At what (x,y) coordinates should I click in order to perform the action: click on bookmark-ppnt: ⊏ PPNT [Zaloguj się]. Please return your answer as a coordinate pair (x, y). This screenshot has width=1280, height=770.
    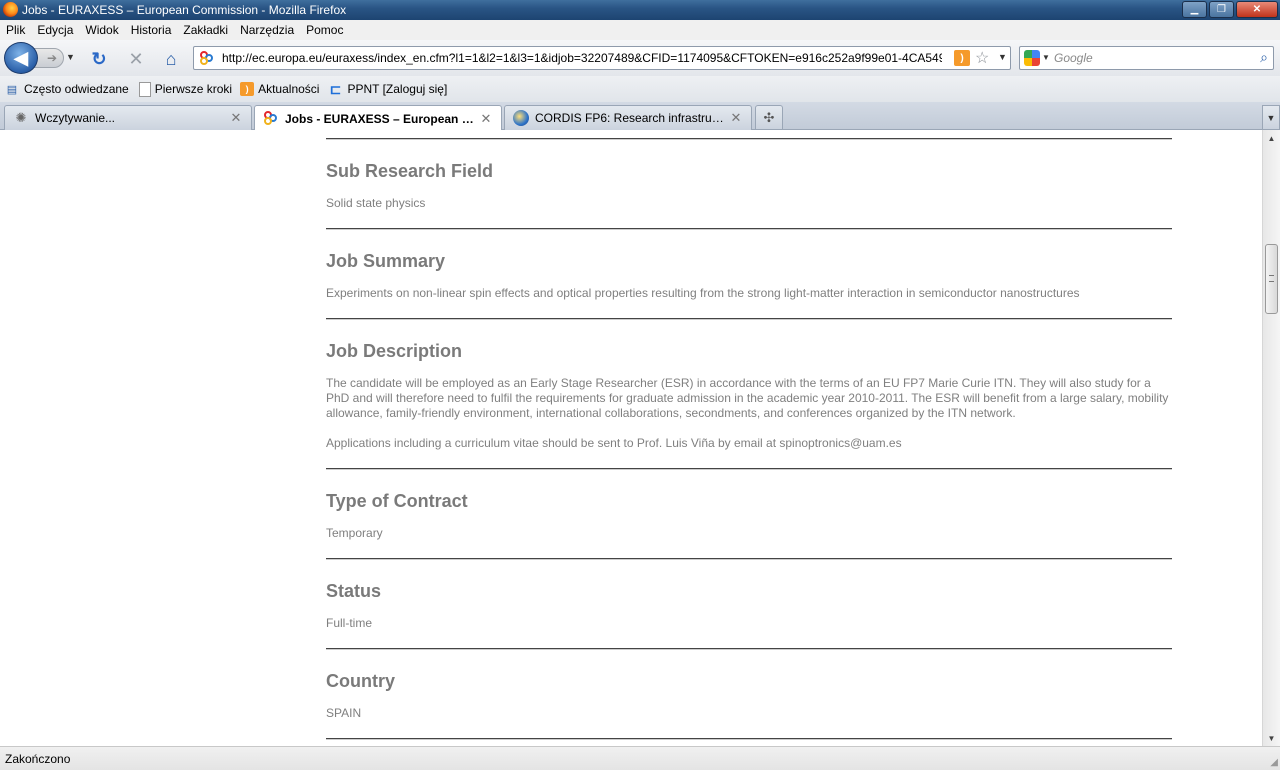
    Looking at the image, I should click on (387, 88).